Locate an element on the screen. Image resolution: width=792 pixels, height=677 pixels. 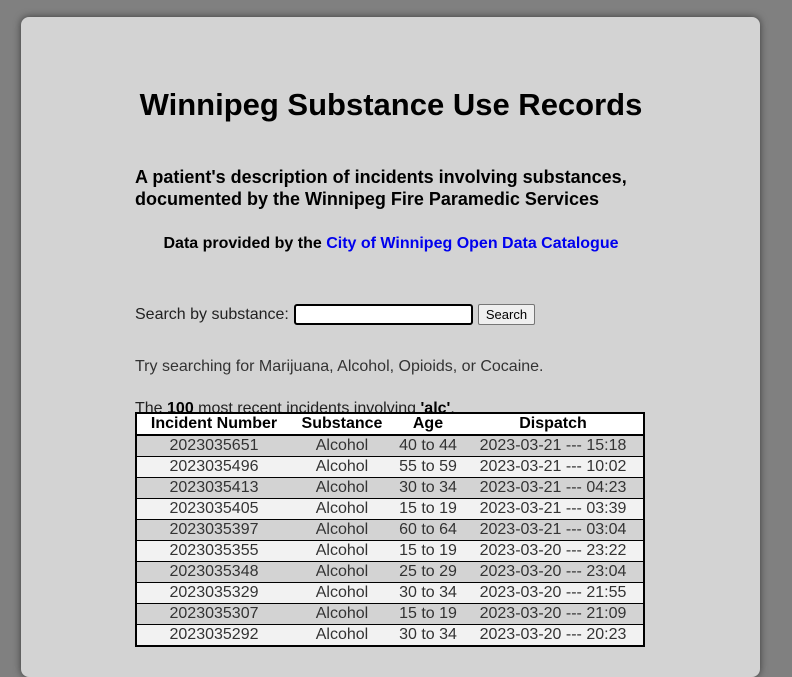
cell-dispatch: 2023-03-21 --- 10:02 is located at coordinates (553, 467).